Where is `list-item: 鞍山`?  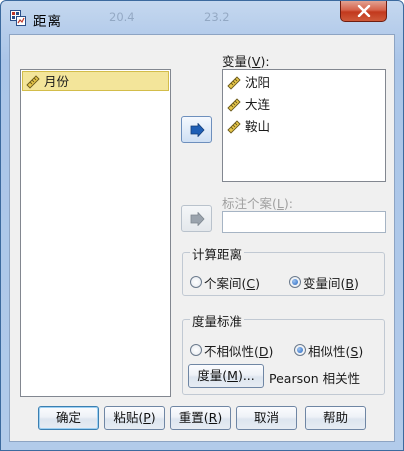
list-item: 鞍山 is located at coordinates (304, 127).